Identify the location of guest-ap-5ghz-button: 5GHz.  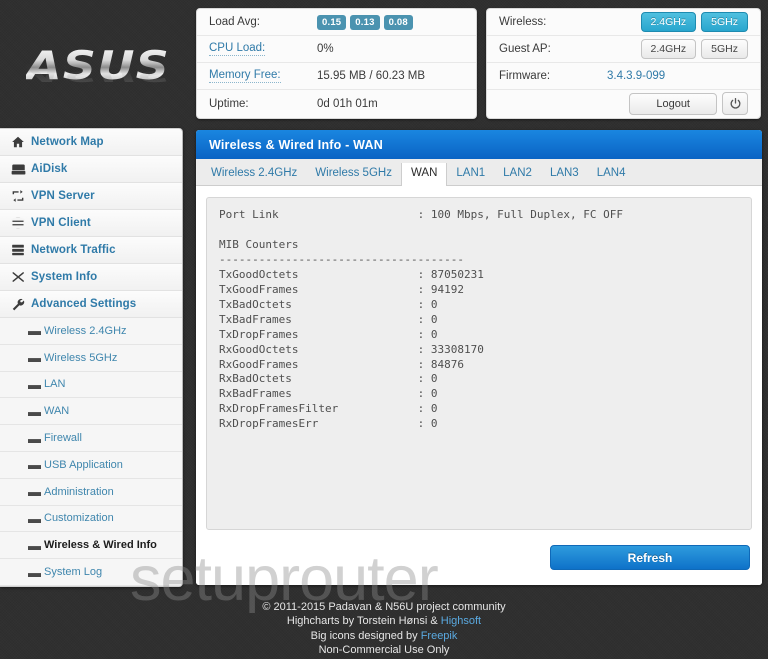
(724, 49).